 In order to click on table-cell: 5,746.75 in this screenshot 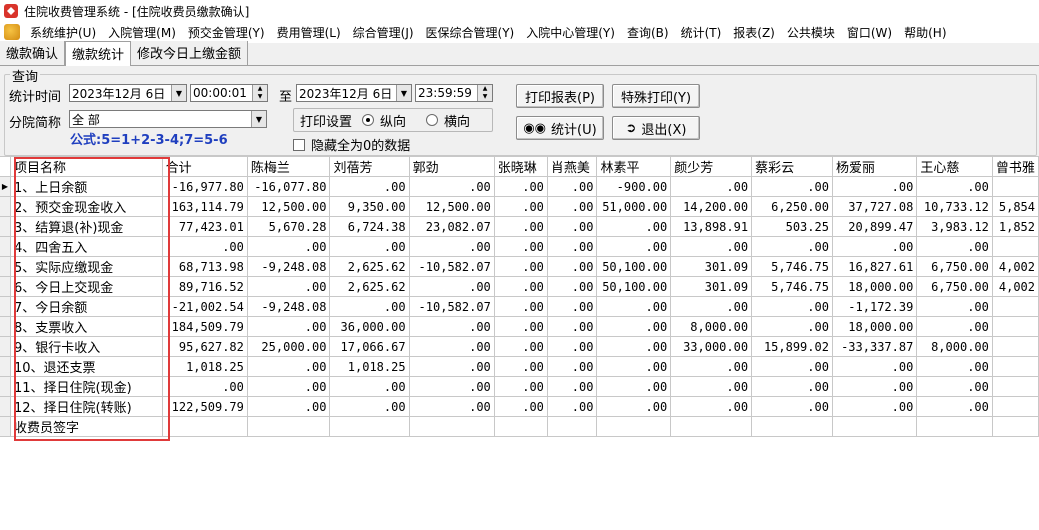, I will do `click(792, 266)`.